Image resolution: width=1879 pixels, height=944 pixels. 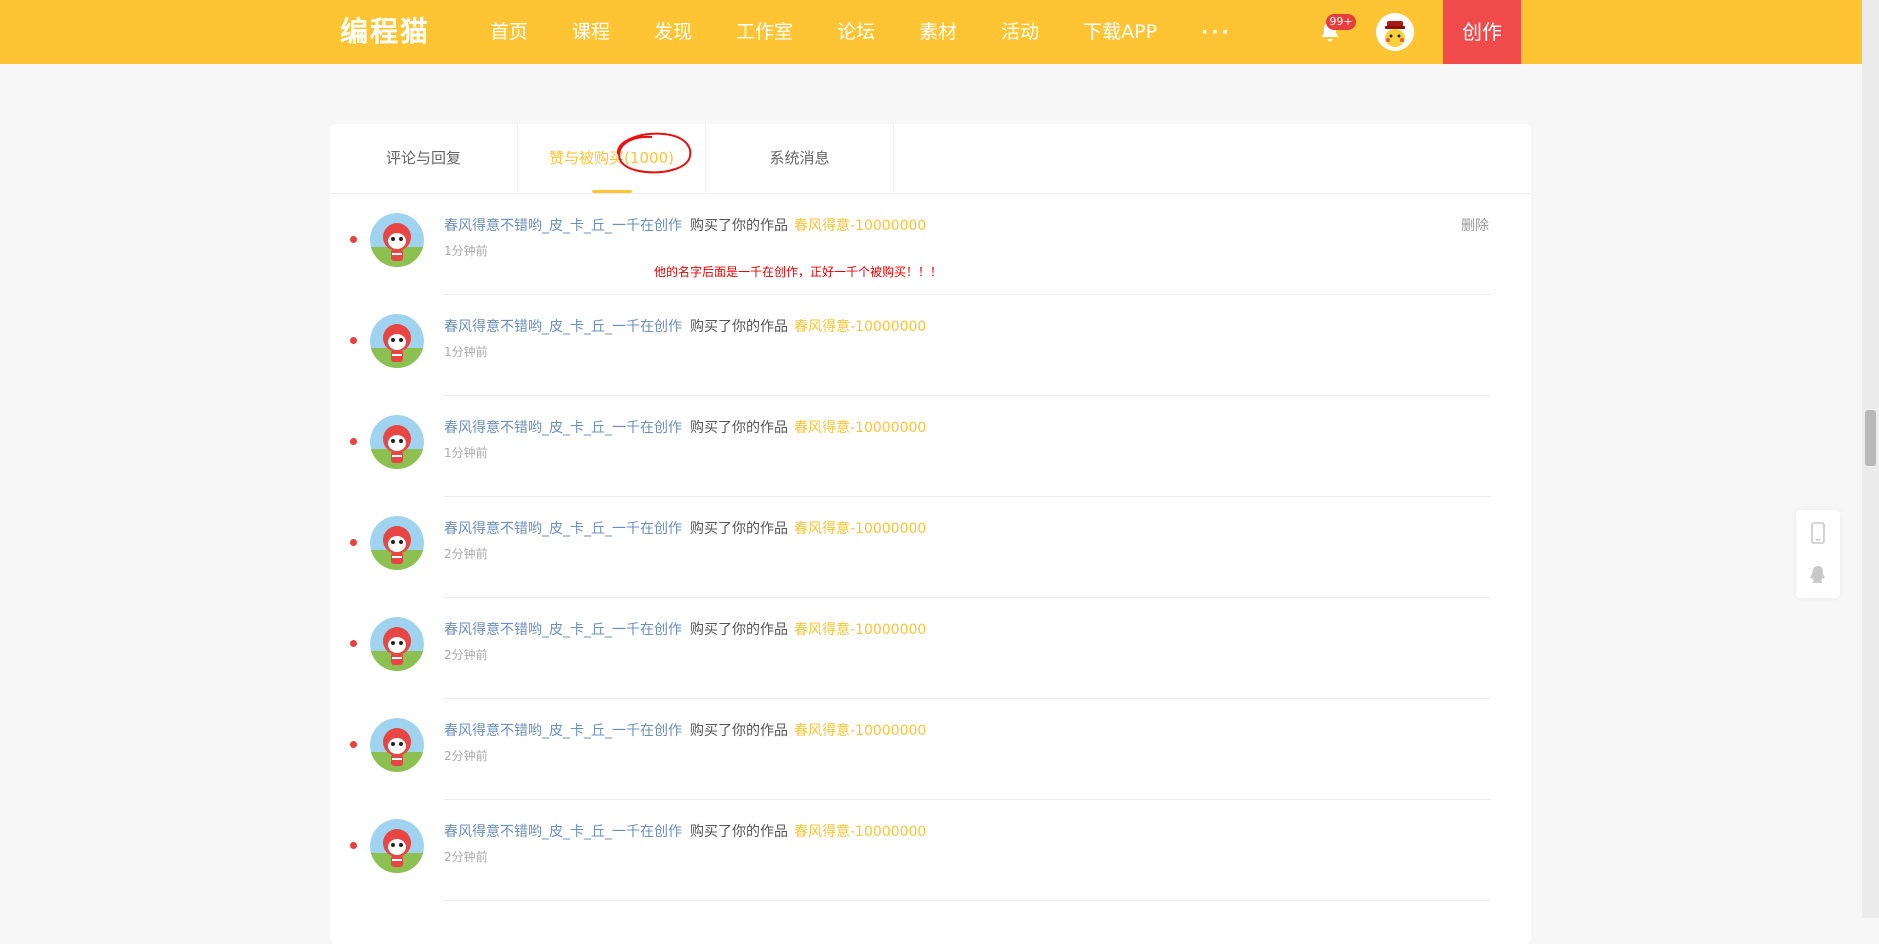 What do you see at coordinates (1482, 32) in the screenshot?
I see `create-button: 创作` at bounding box center [1482, 32].